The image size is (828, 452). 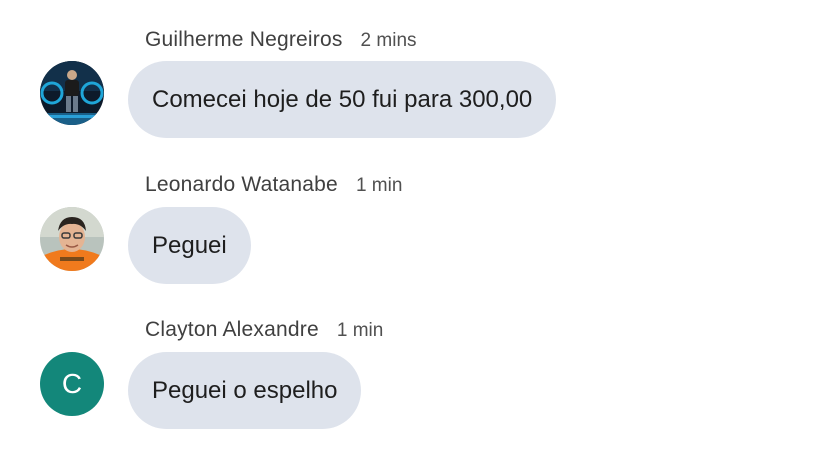 I want to click on comment-meta: Clayton Alexandre 1 min, so click(x=264, y=330).